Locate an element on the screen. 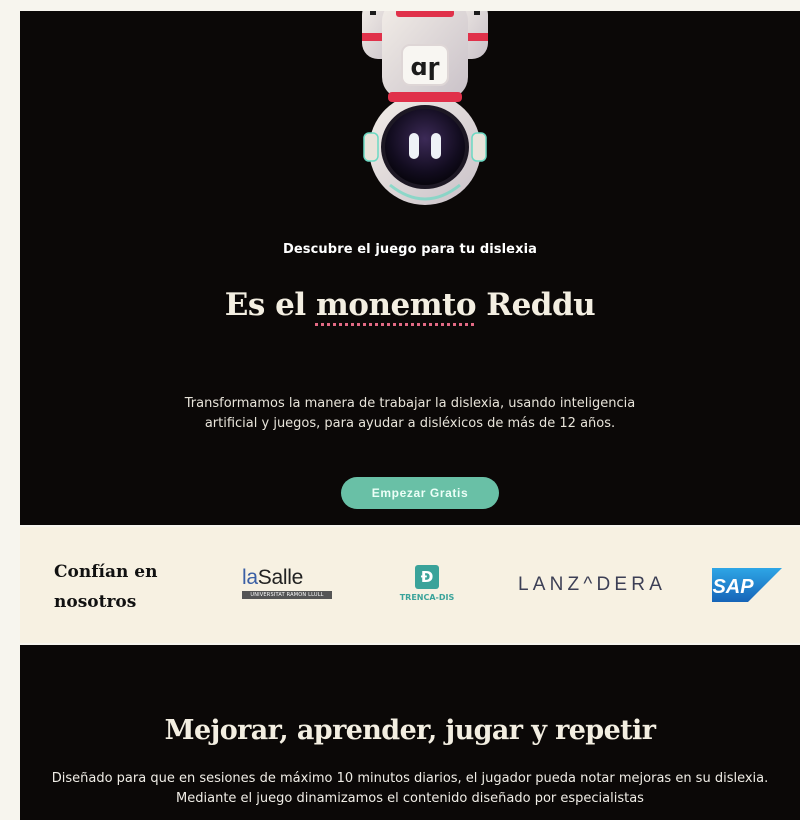 The height and width of the screenshot is (820, 800). misspelled-word: monemto is located at coordinates (396, 305).